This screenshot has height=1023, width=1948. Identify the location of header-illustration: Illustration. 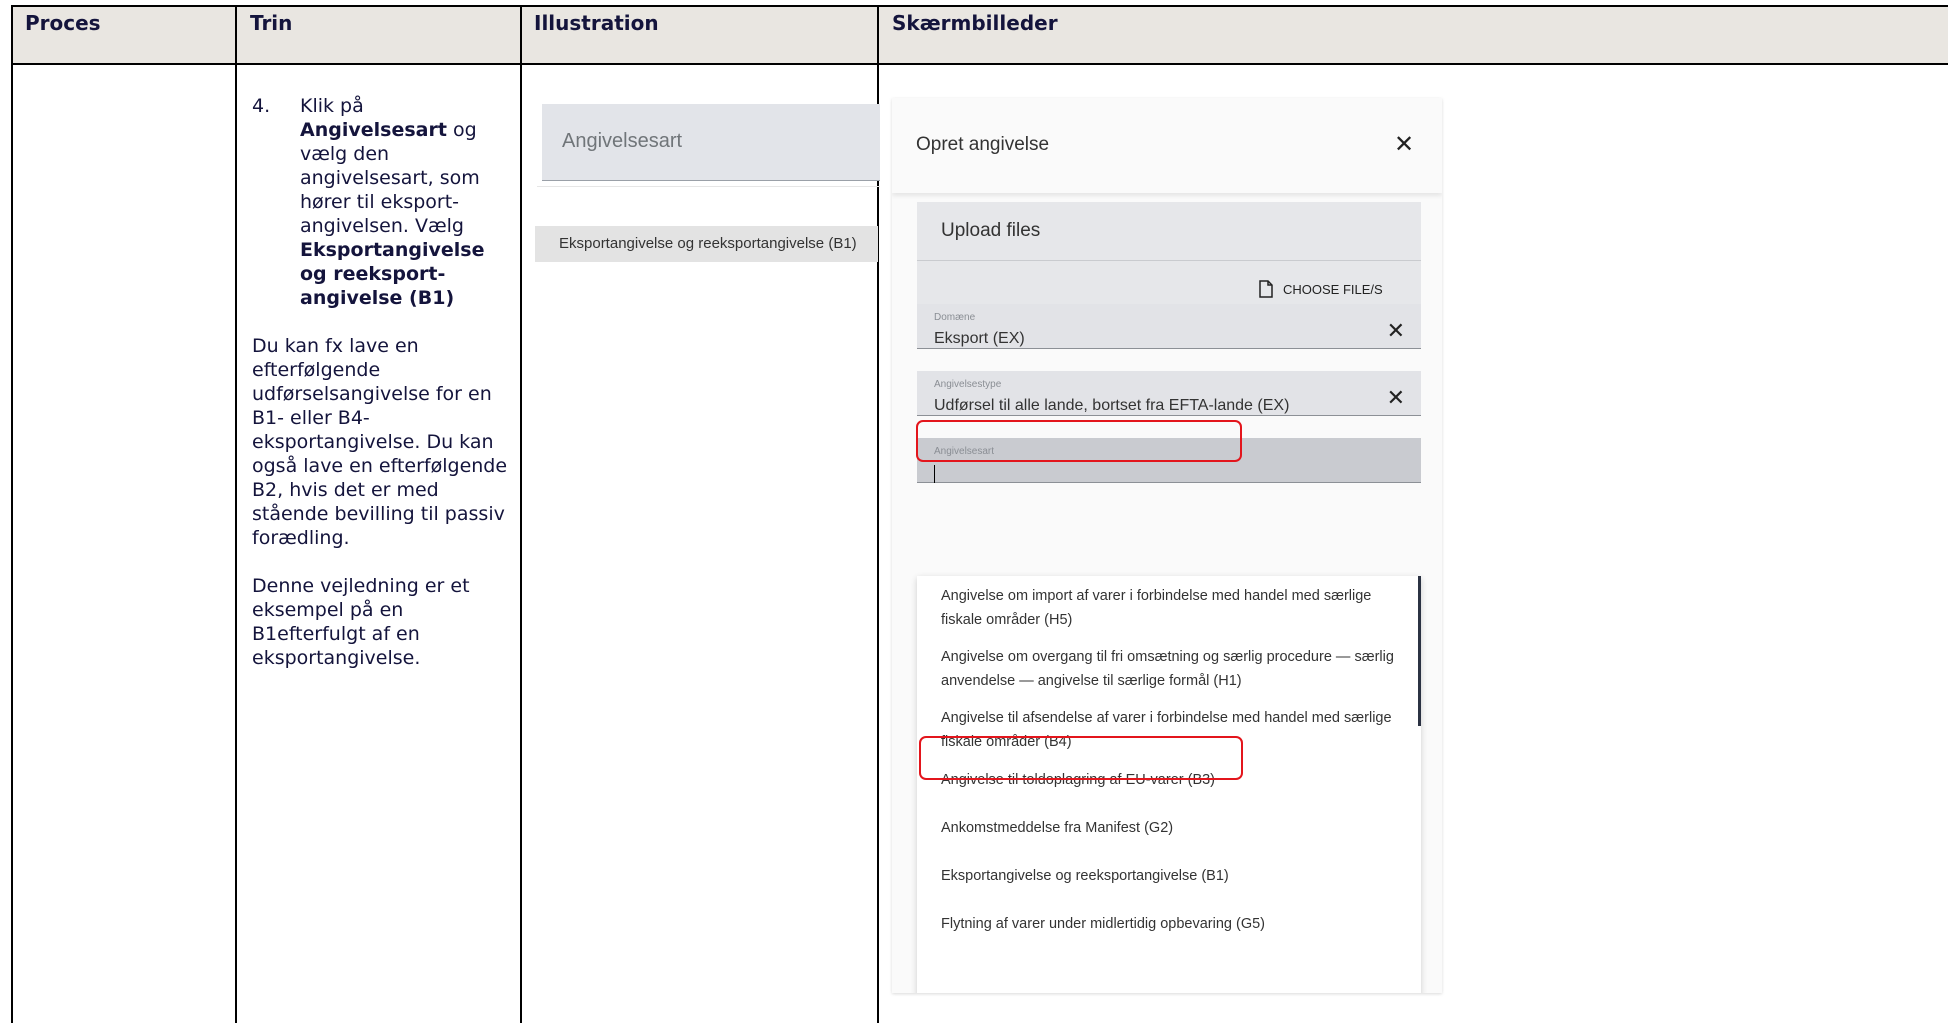
(596, 23).